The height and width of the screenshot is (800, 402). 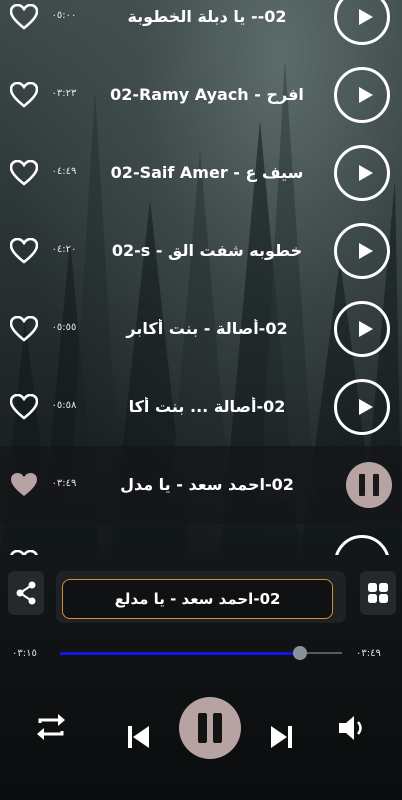 What do you see at coordinates (207, 328) in the screenshot?
I see `track-title: 02-أصالة - بنت أكابر` at bounding box center [207, 328].